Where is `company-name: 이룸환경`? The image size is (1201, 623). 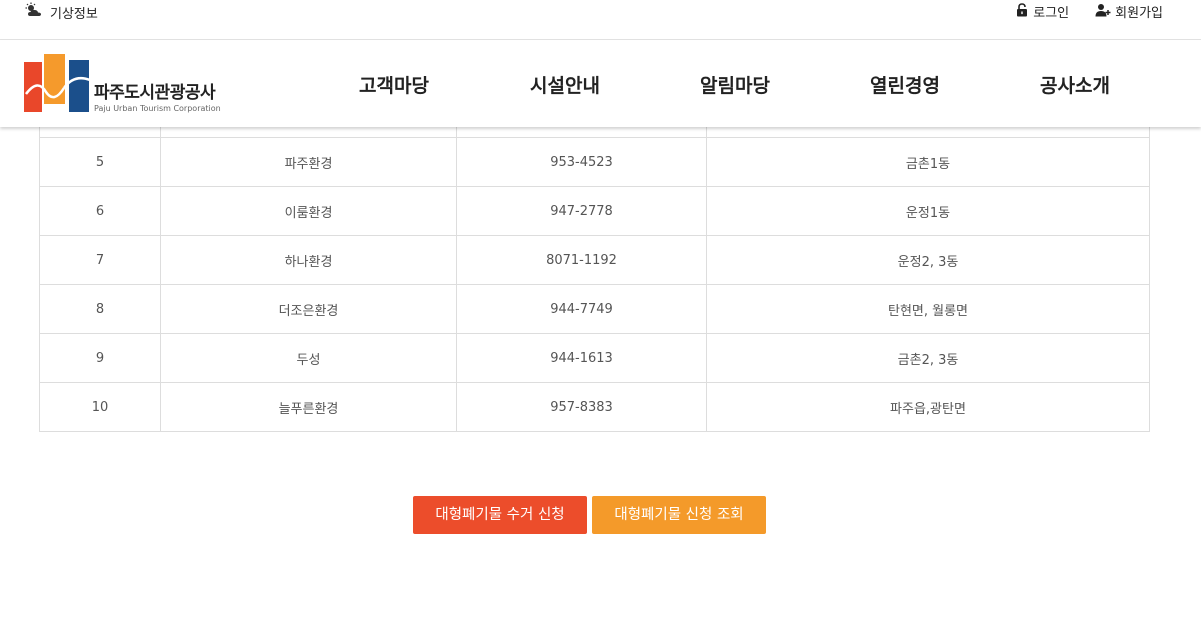 company-name: 이룸환경 is located at coordinates (308, 211).